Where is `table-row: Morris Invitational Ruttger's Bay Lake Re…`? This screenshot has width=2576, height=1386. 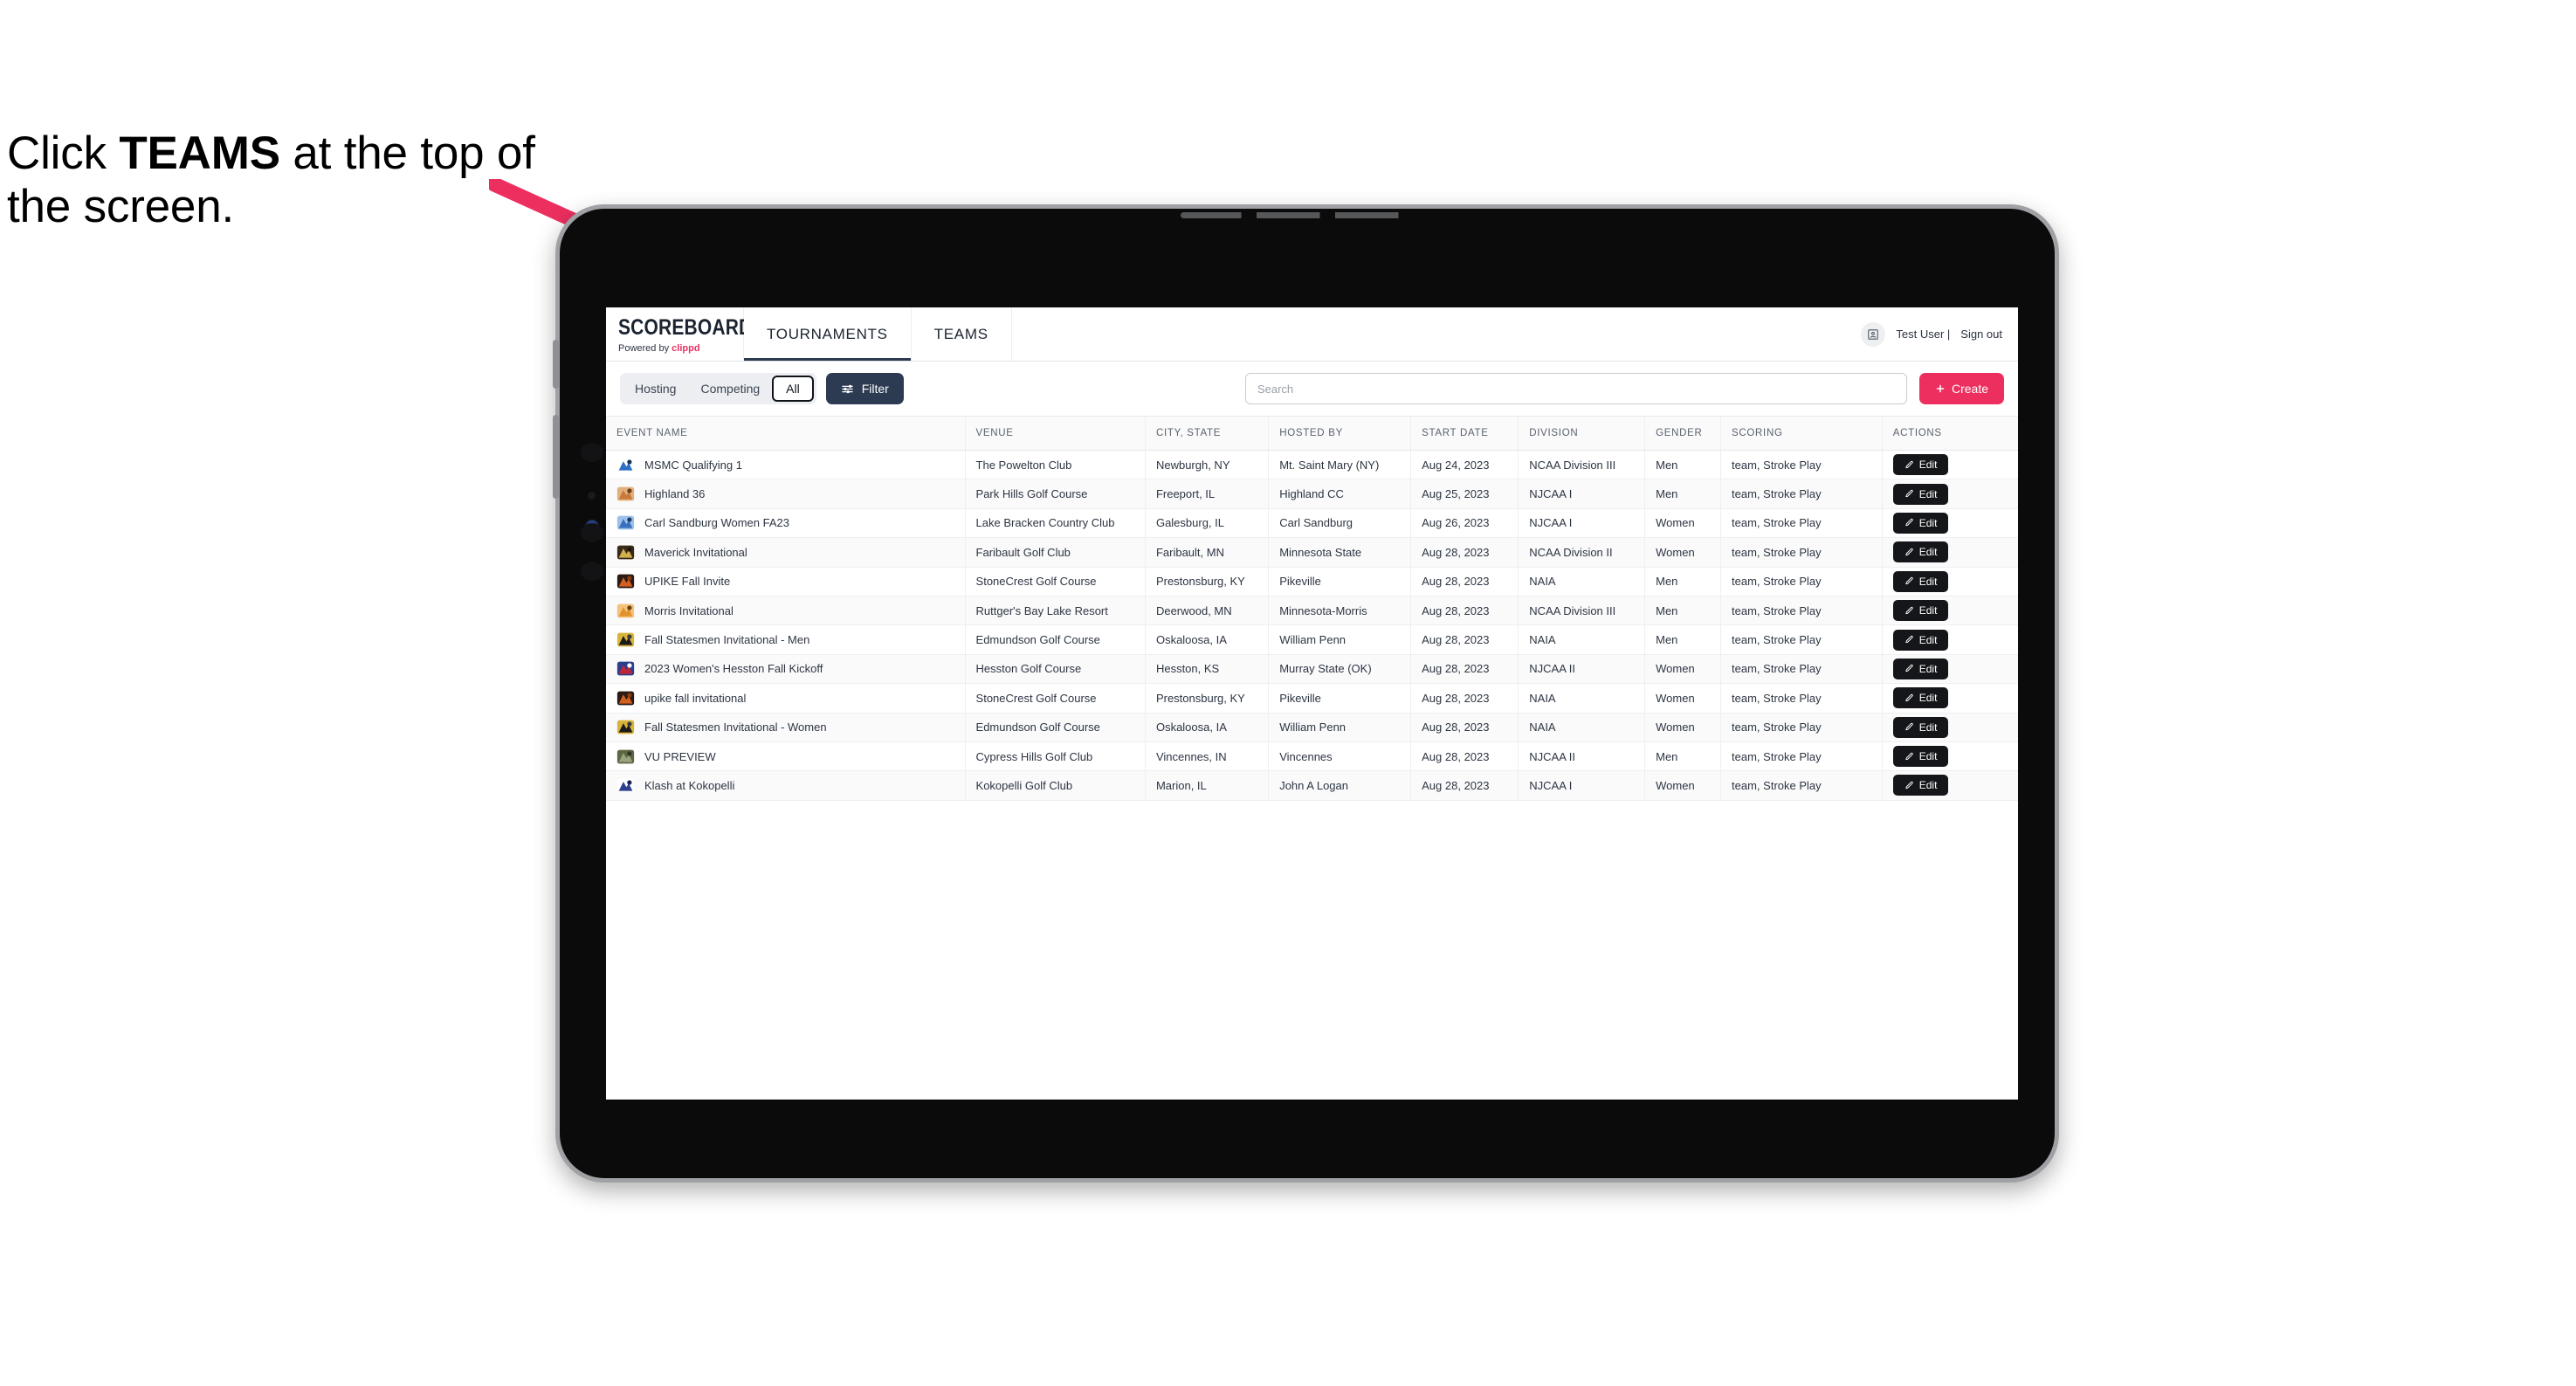
table-row: Morris Invitational Ruttger's Bay Lake Re… is located at coordinates (1312, 611).